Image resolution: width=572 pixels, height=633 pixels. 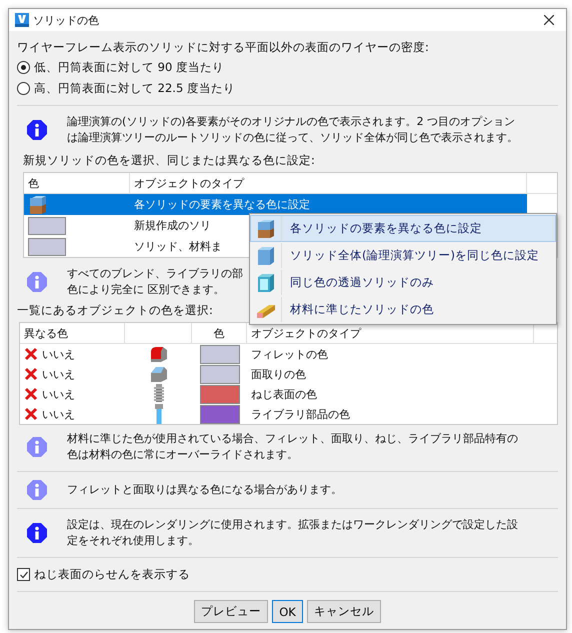 What do you see at coordinates (134, 88) in the screenshot?
I see `radio-label: 高、円筒表面に対して 22.5 度当たり` at bounding box center [134, 88].